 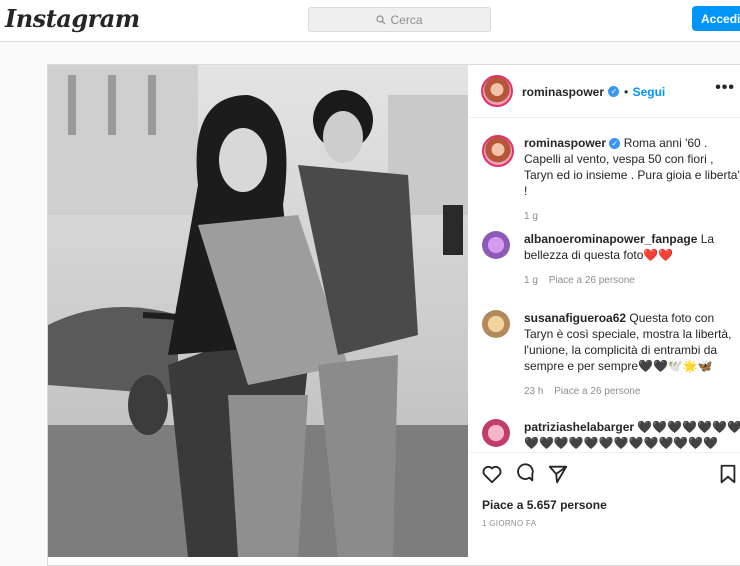 I want to click on search-placeholder: Cerca, so click(x=406, y=19).